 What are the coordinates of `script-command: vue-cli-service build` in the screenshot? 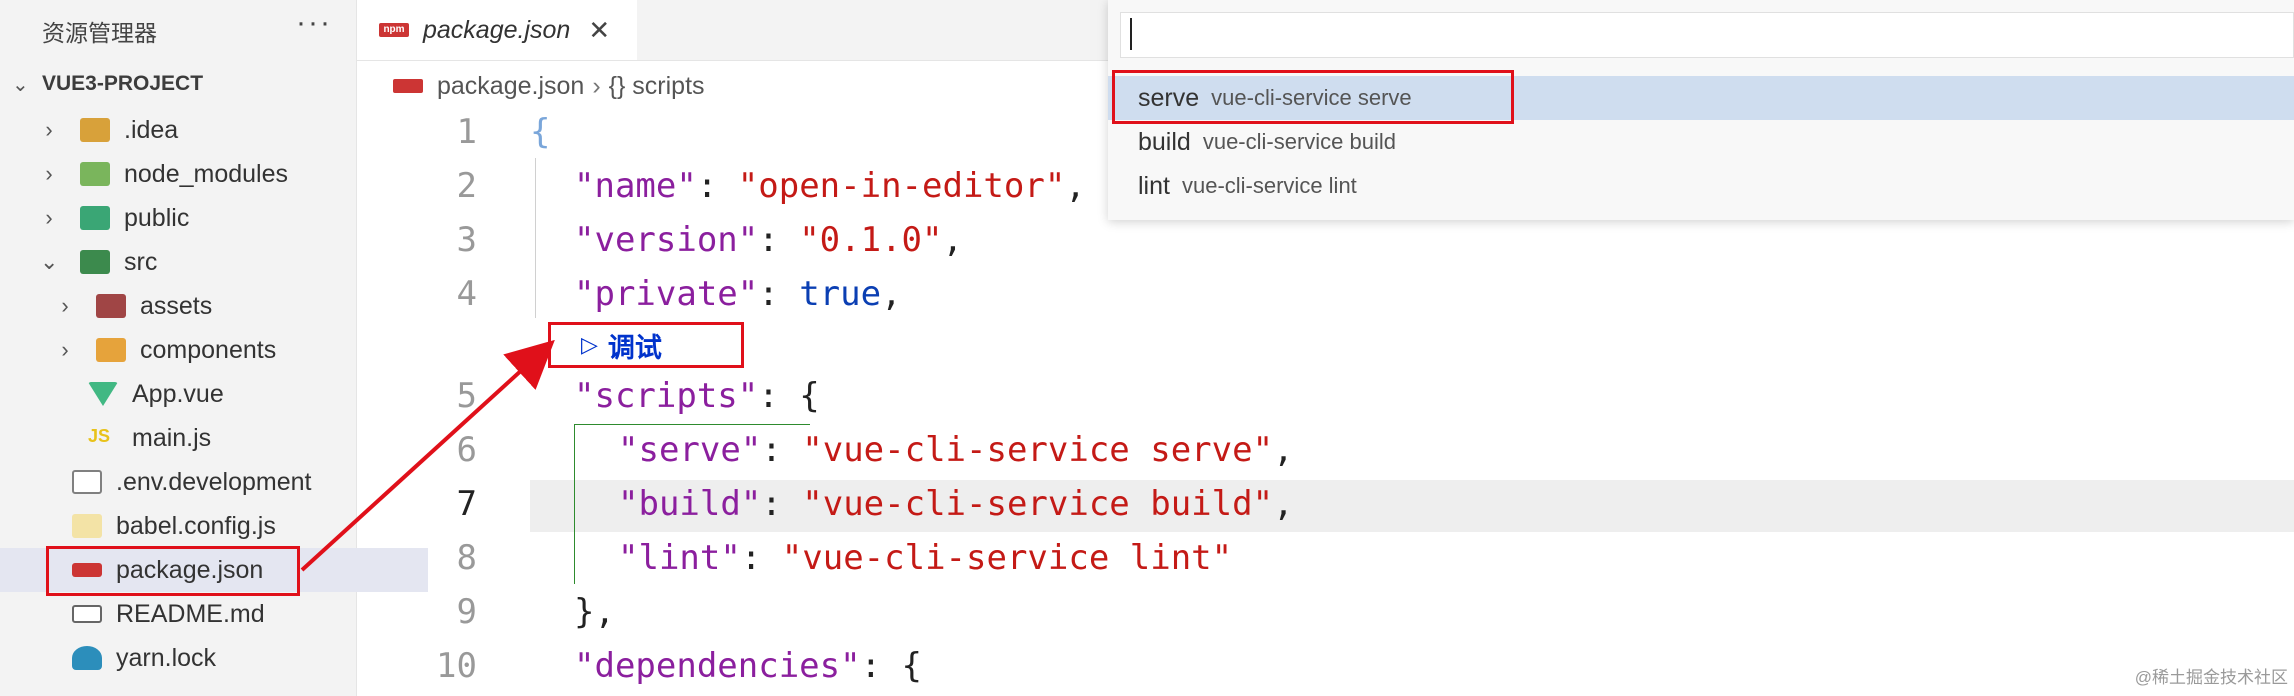 It's located at (1299, 141).